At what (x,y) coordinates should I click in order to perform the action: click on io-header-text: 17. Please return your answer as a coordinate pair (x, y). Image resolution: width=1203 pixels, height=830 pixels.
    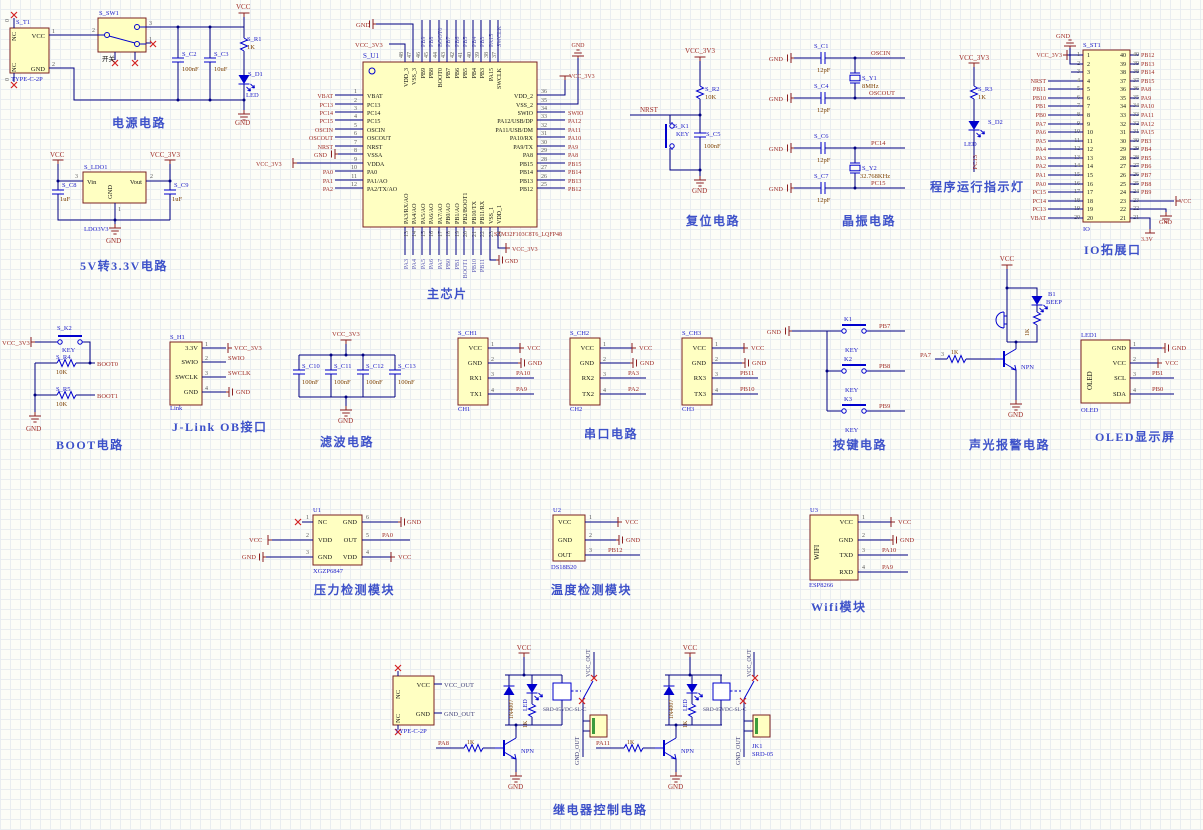
    Looking at the image, I should click on (1077, 192).